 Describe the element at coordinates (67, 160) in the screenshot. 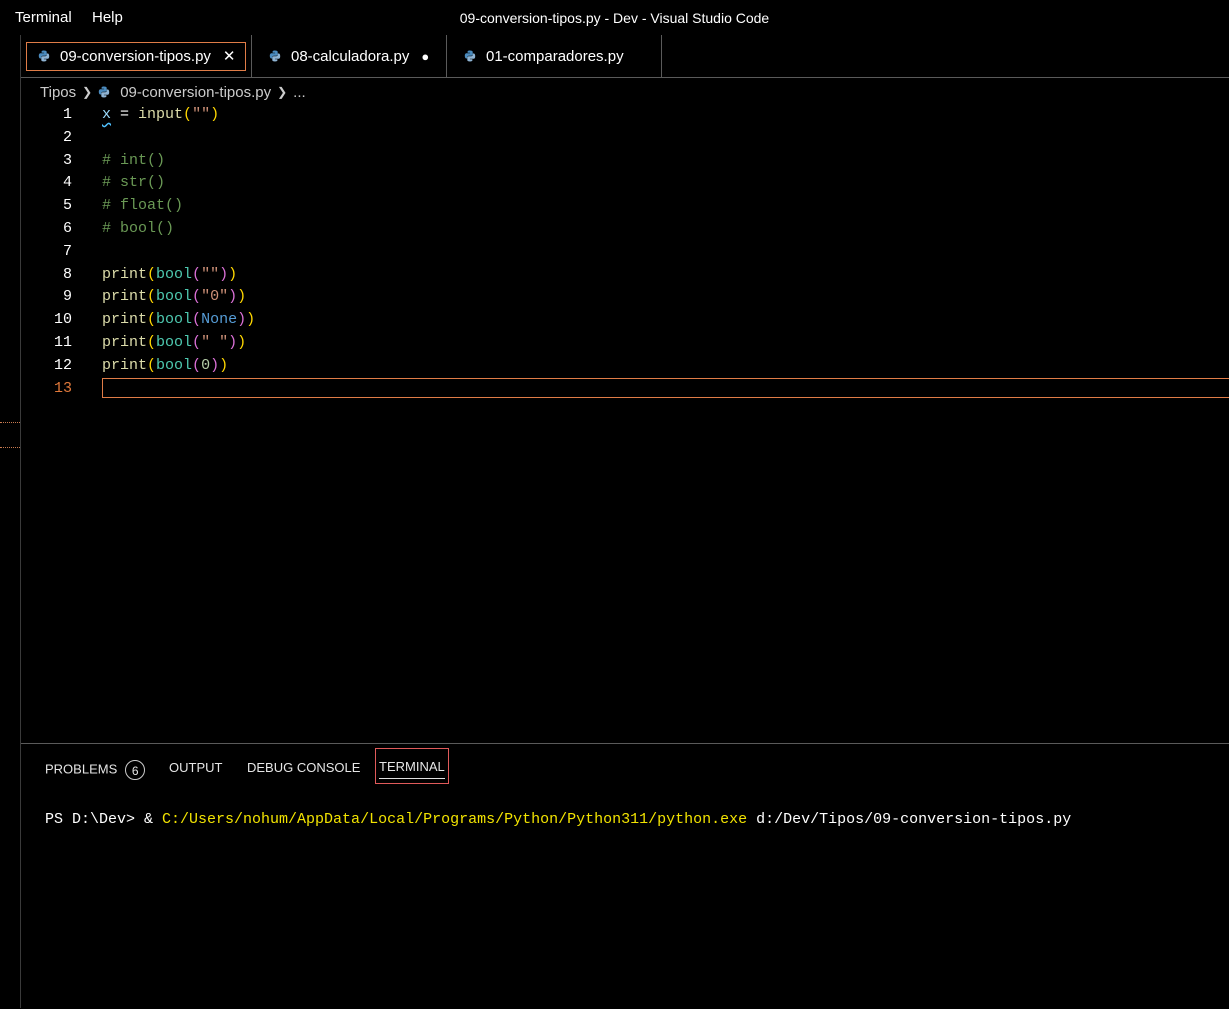

I see `line-number: 3` at that location.